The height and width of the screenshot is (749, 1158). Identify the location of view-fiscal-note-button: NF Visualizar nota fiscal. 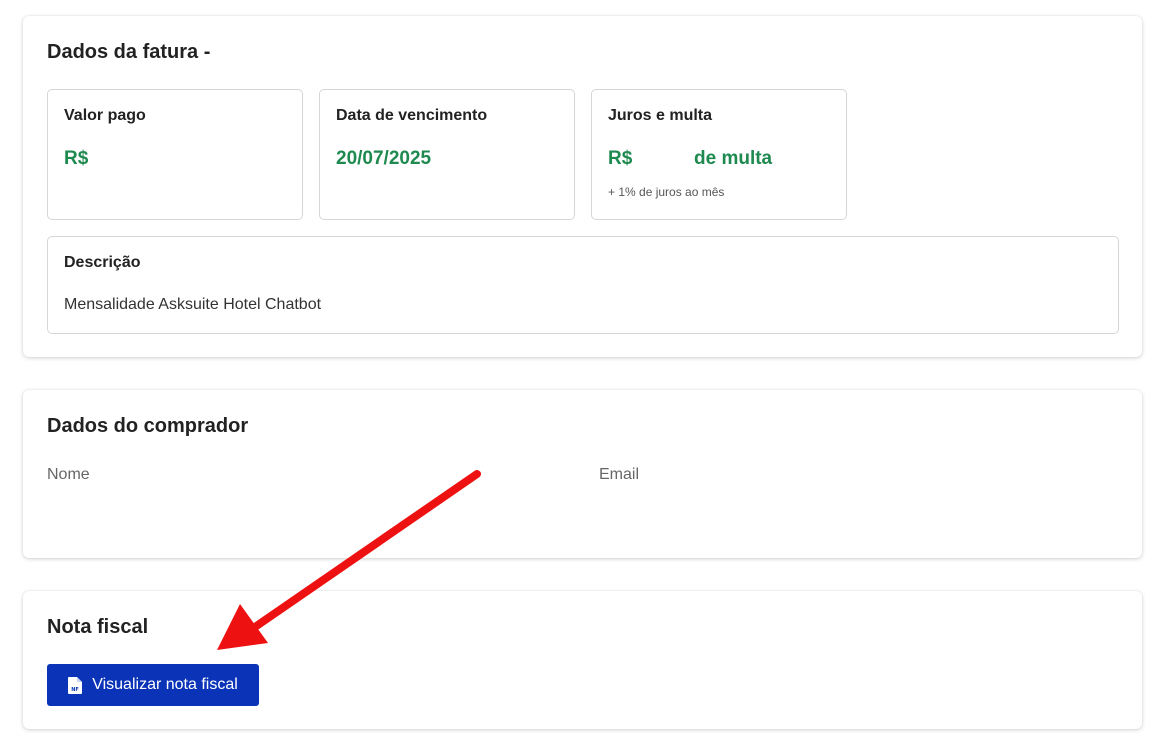
(153, 685).